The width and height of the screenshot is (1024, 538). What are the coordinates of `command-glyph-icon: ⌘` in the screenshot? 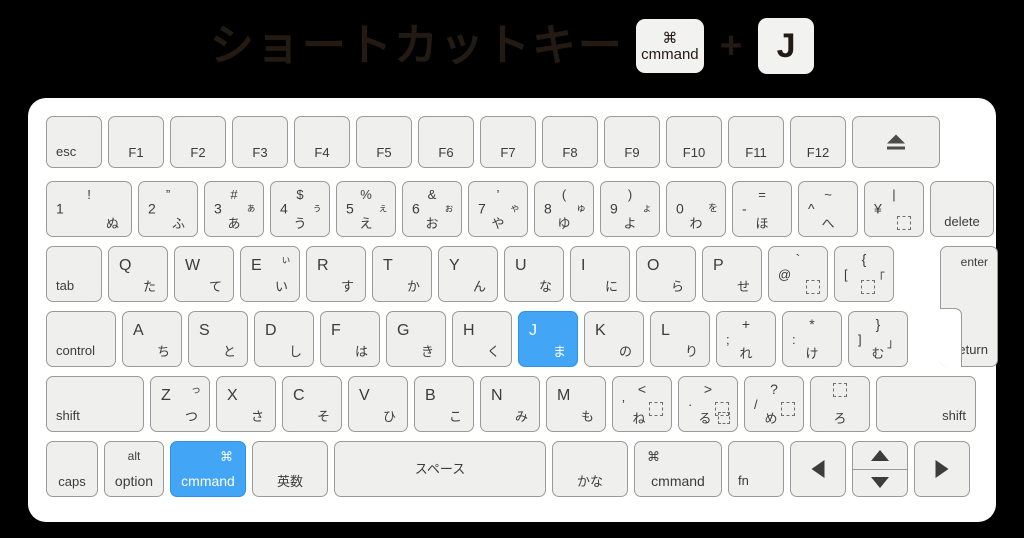 It's located at (670, 38).